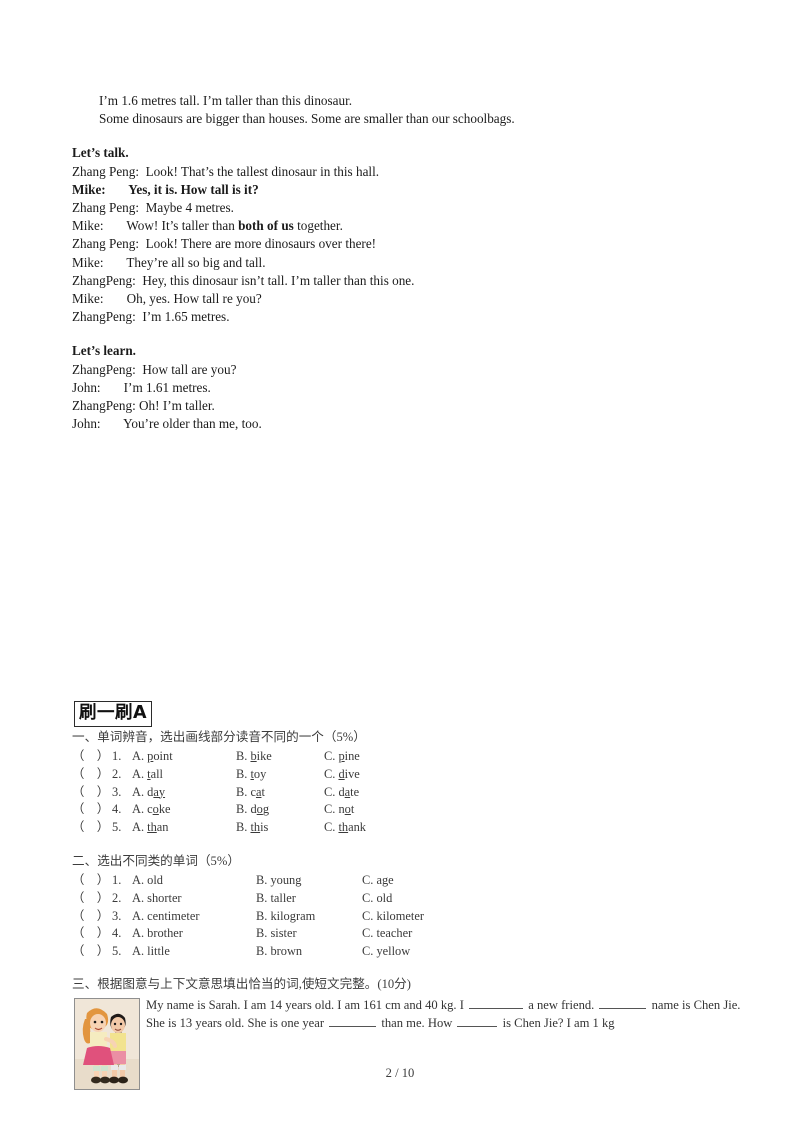  I want to click on option-a: A. brother, so click(194, 934).